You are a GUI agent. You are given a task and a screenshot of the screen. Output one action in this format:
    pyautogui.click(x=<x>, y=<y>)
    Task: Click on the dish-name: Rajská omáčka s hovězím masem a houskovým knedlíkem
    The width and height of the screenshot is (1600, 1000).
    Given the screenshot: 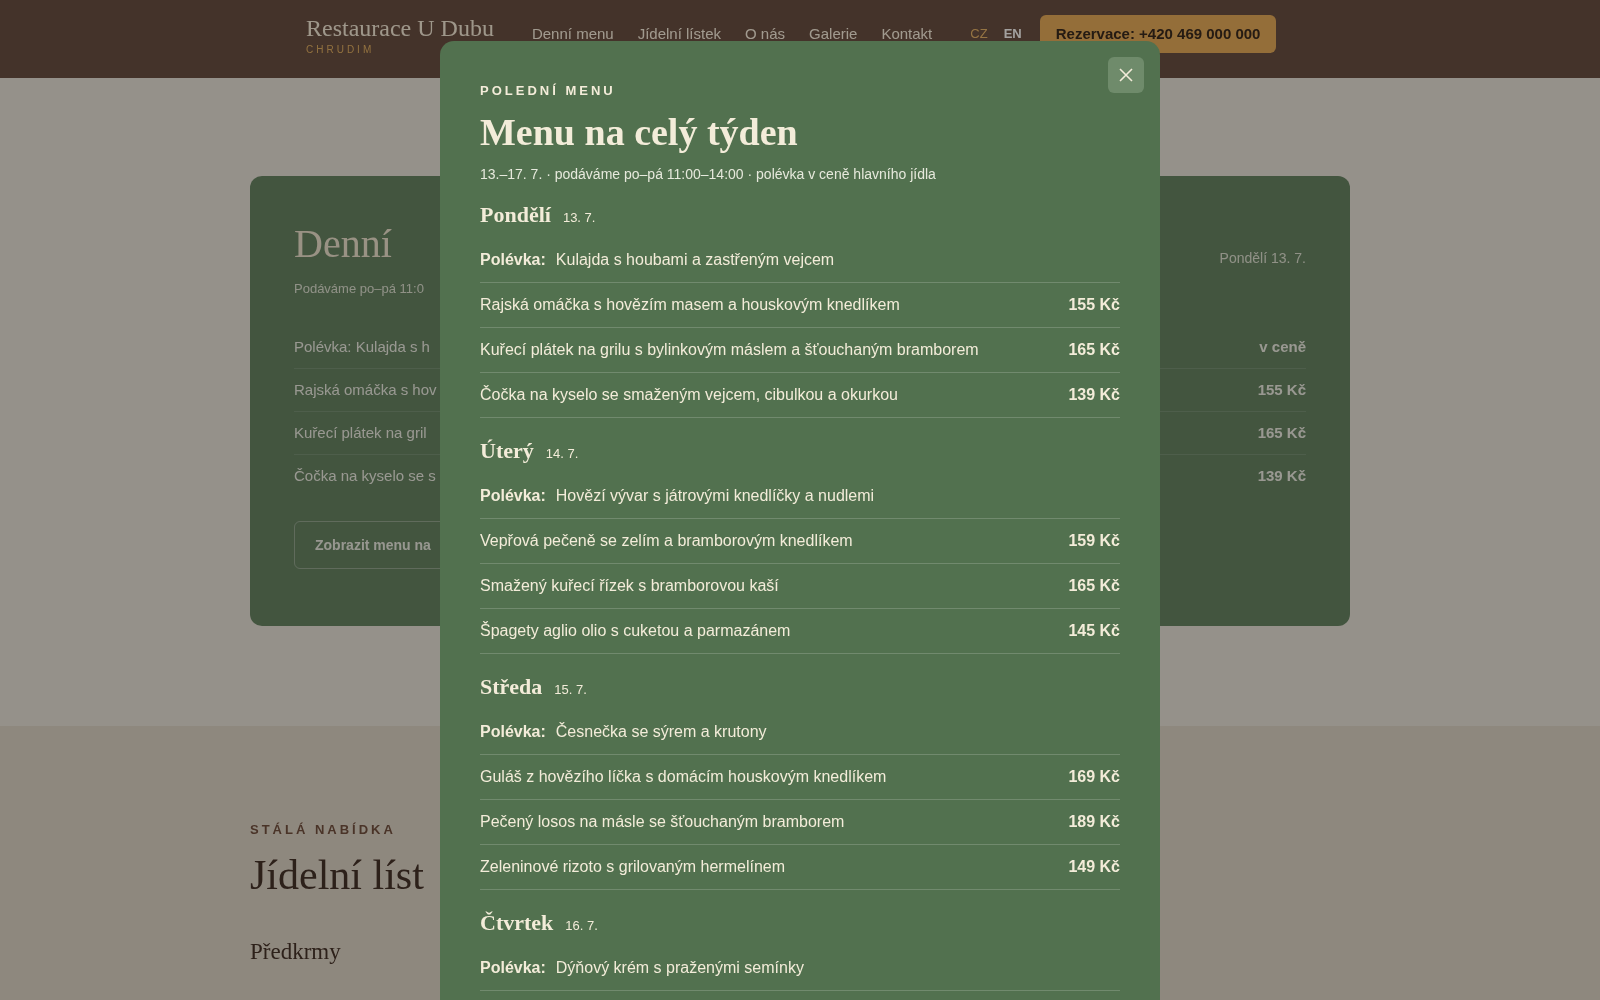 What is the action you would take?
    pyautogui.click(x=690, y=305)
    